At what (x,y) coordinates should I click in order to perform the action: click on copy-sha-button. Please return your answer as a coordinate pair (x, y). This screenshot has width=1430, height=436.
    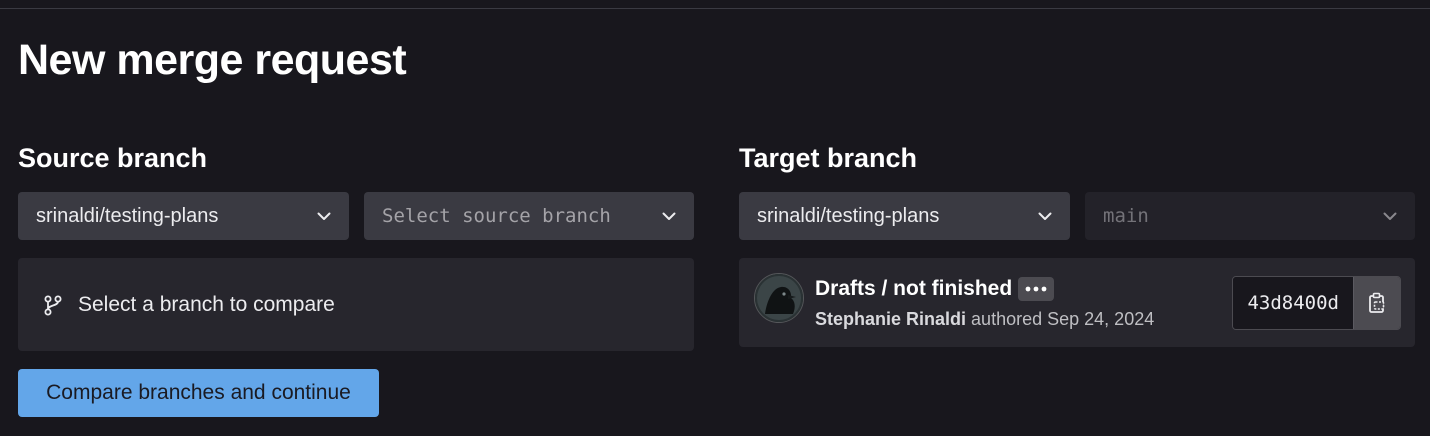
    Looking at the image, I should click on (1376, 303).